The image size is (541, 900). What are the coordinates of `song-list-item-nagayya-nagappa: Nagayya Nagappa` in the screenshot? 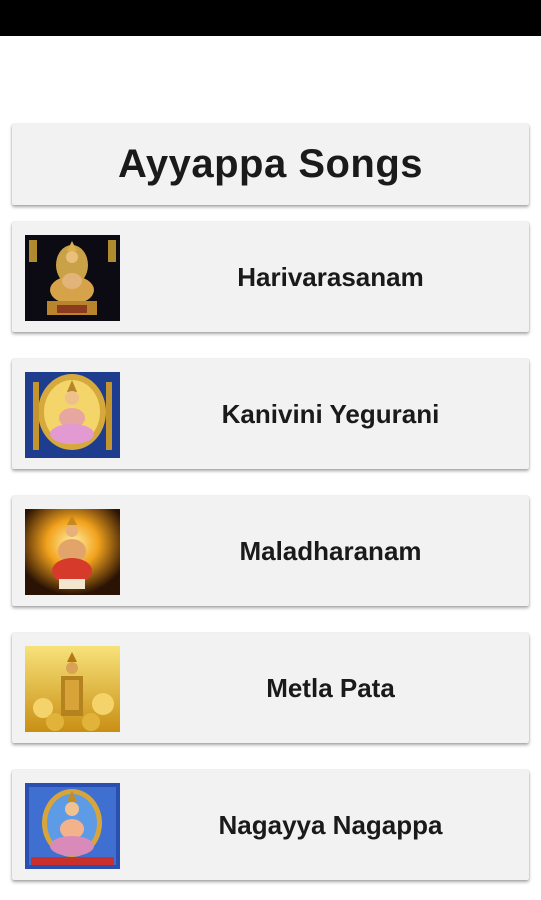 It's located at (270, 825).